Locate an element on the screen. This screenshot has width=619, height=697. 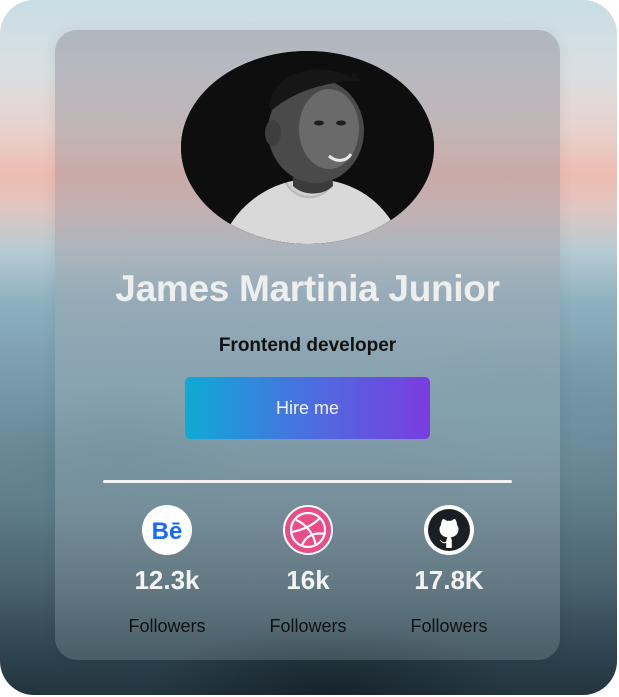
behance-icon: Bē is located at coordinates (167, 530).